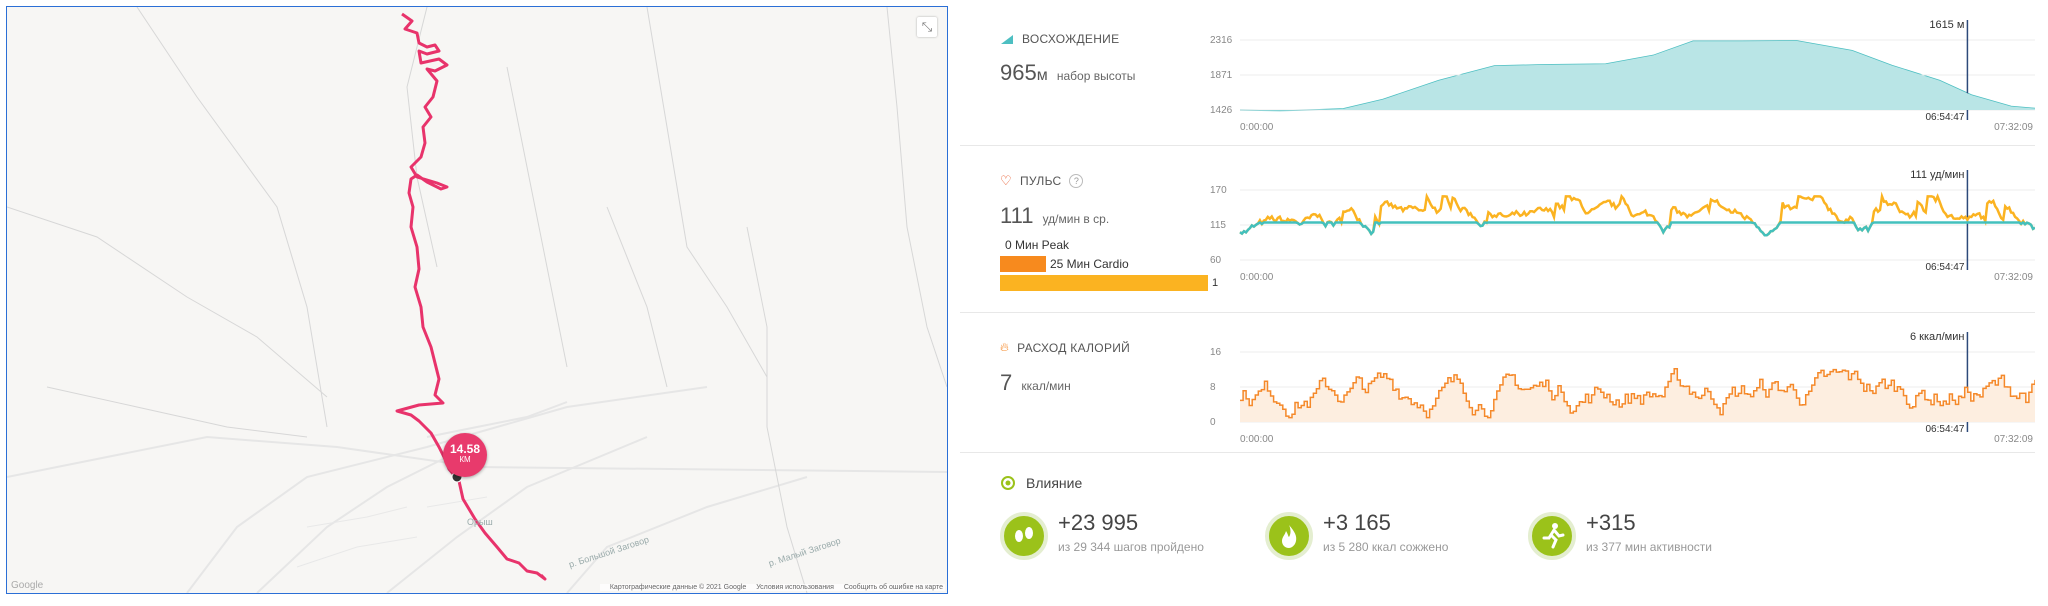 This screenshot has width=2048, height=606. Describe the element at coordinates (1074, 347) in the screenshot. I see `calories-title: РАСХОД КАЛОРИЙ` at that location.